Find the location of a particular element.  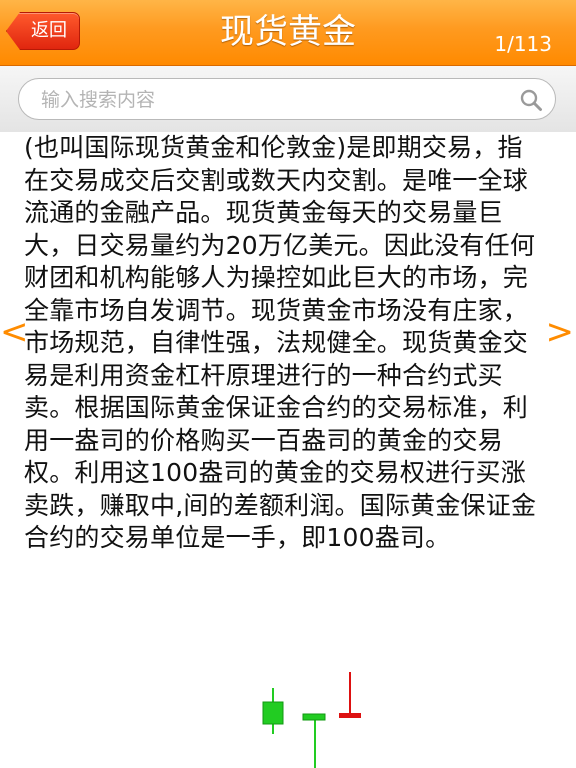

page-counter: 1/113 is located at coordinates (523, 44).